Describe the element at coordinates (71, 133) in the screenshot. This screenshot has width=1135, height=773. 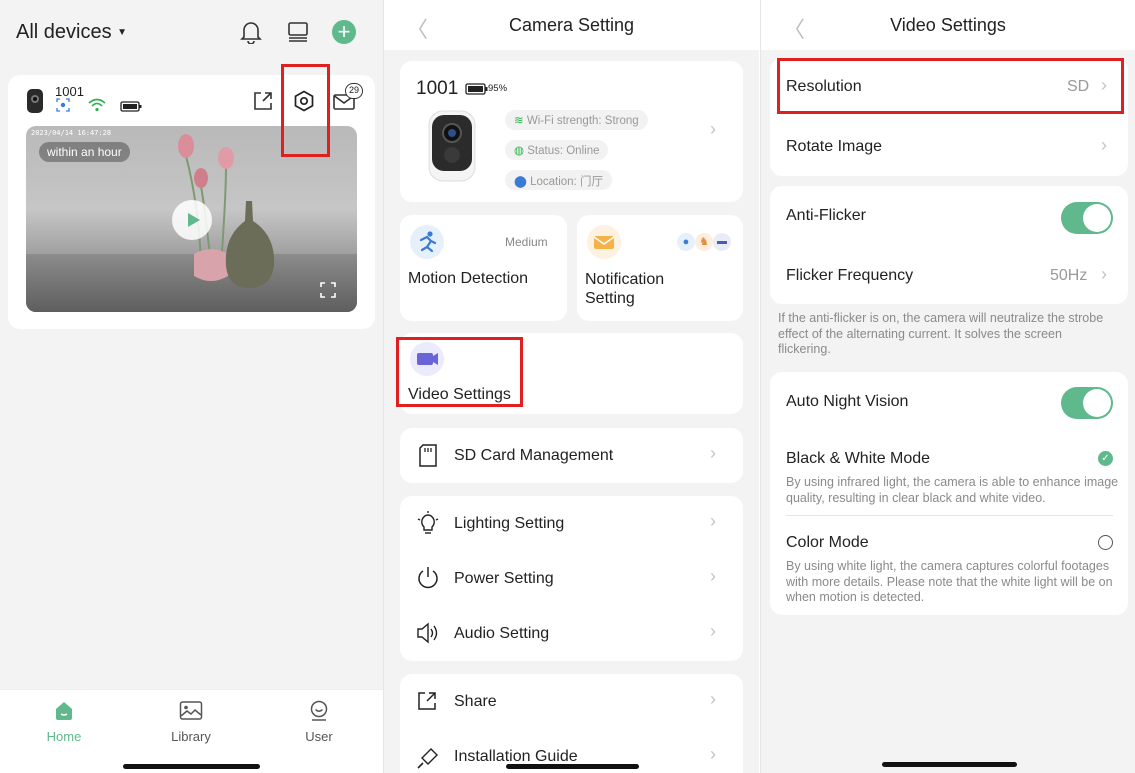
I see `preview-timestamp: 2023/04/14 16:47:28` at that location.